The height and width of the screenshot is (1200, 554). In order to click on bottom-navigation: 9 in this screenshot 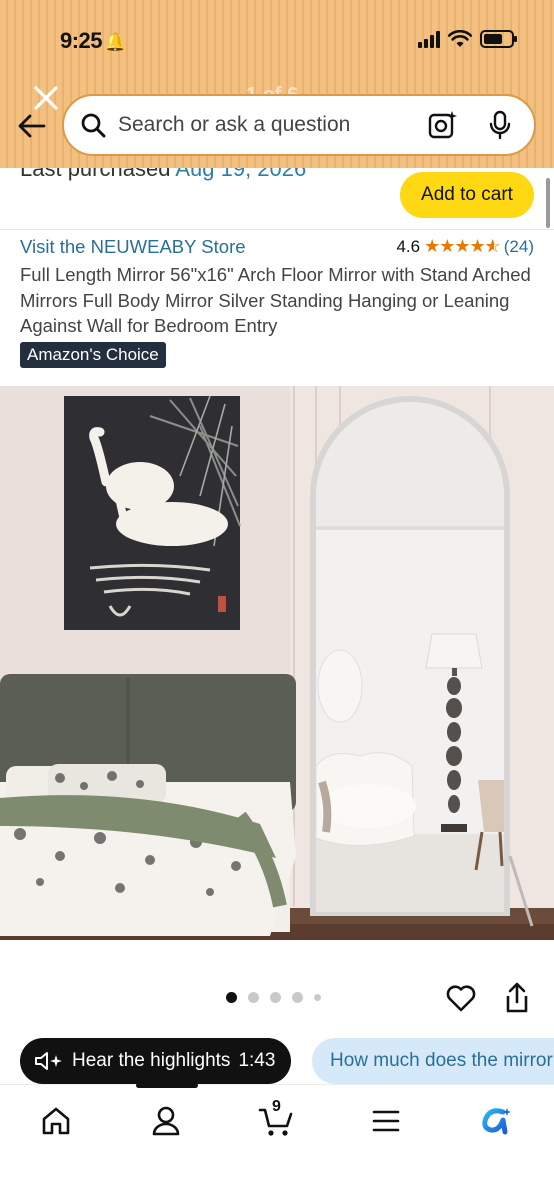, I will do `click(277, 1141)`.